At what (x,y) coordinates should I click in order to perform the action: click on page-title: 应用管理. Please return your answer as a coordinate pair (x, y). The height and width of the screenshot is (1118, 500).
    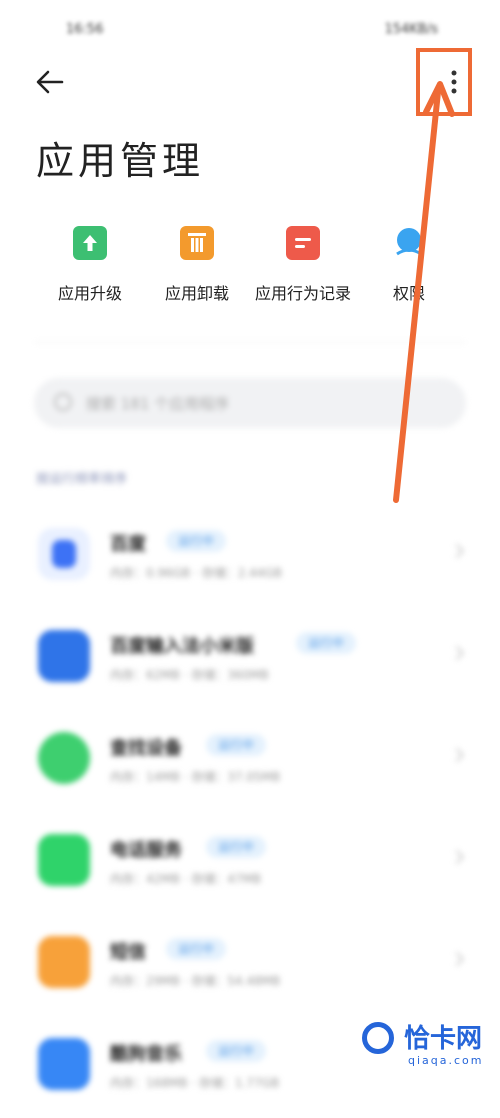
    Looking at the image, I should click on (120, 161).